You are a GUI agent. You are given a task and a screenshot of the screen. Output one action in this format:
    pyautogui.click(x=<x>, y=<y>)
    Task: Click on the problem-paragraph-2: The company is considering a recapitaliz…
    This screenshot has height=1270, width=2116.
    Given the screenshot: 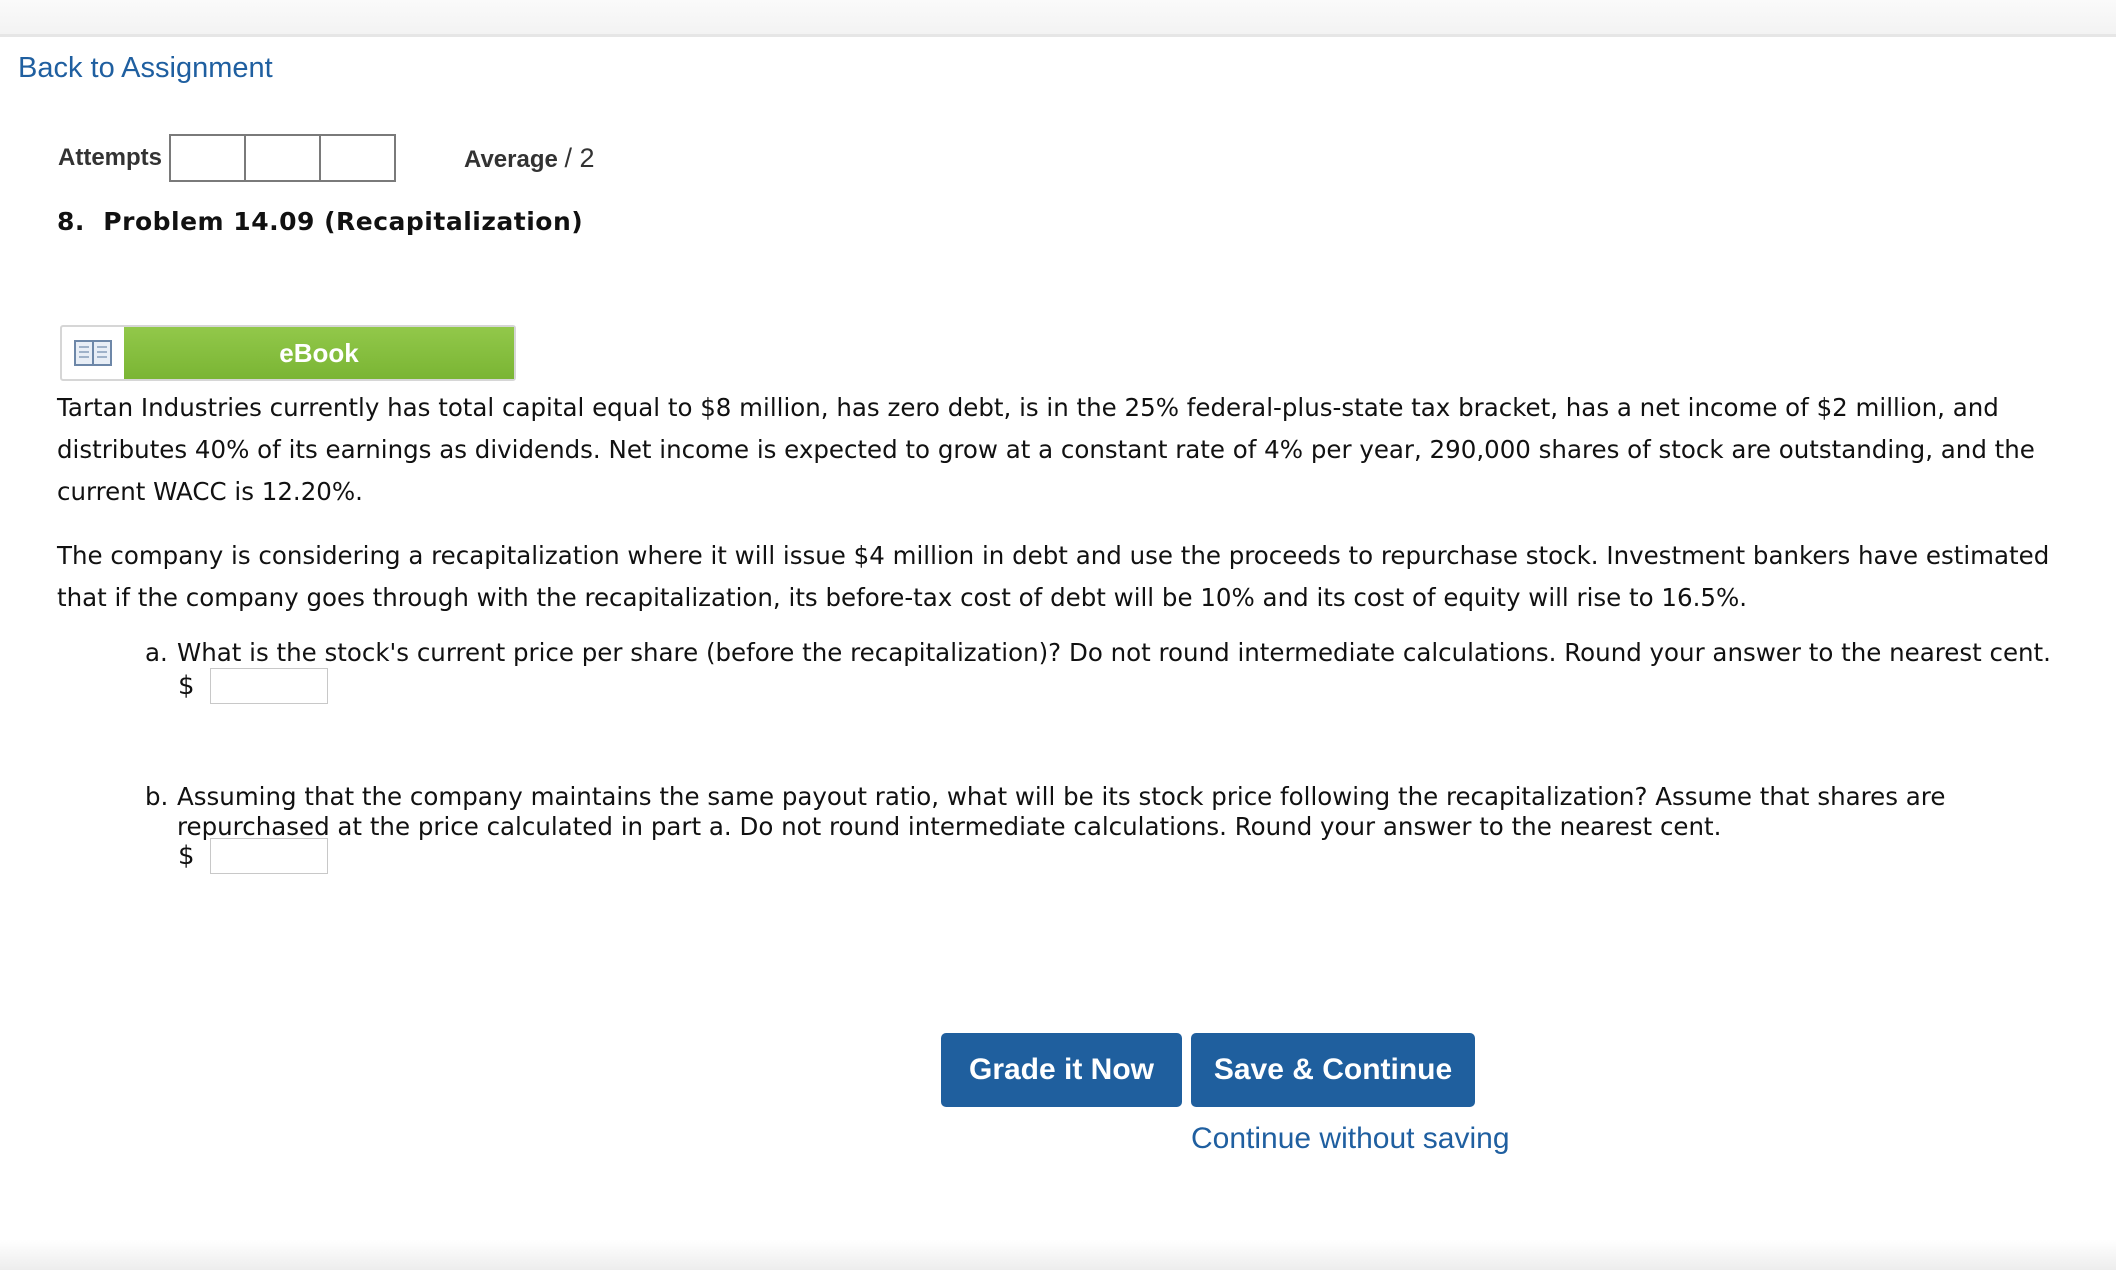 What is the action you would take?
    pyautogui.click(x=1053, y=576)
    